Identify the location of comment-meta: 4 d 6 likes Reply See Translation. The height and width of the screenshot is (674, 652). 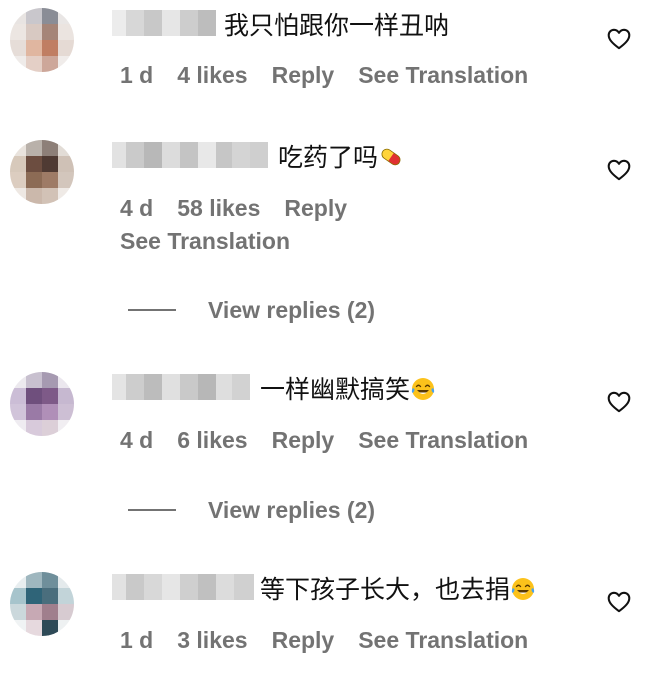
(324, 440).